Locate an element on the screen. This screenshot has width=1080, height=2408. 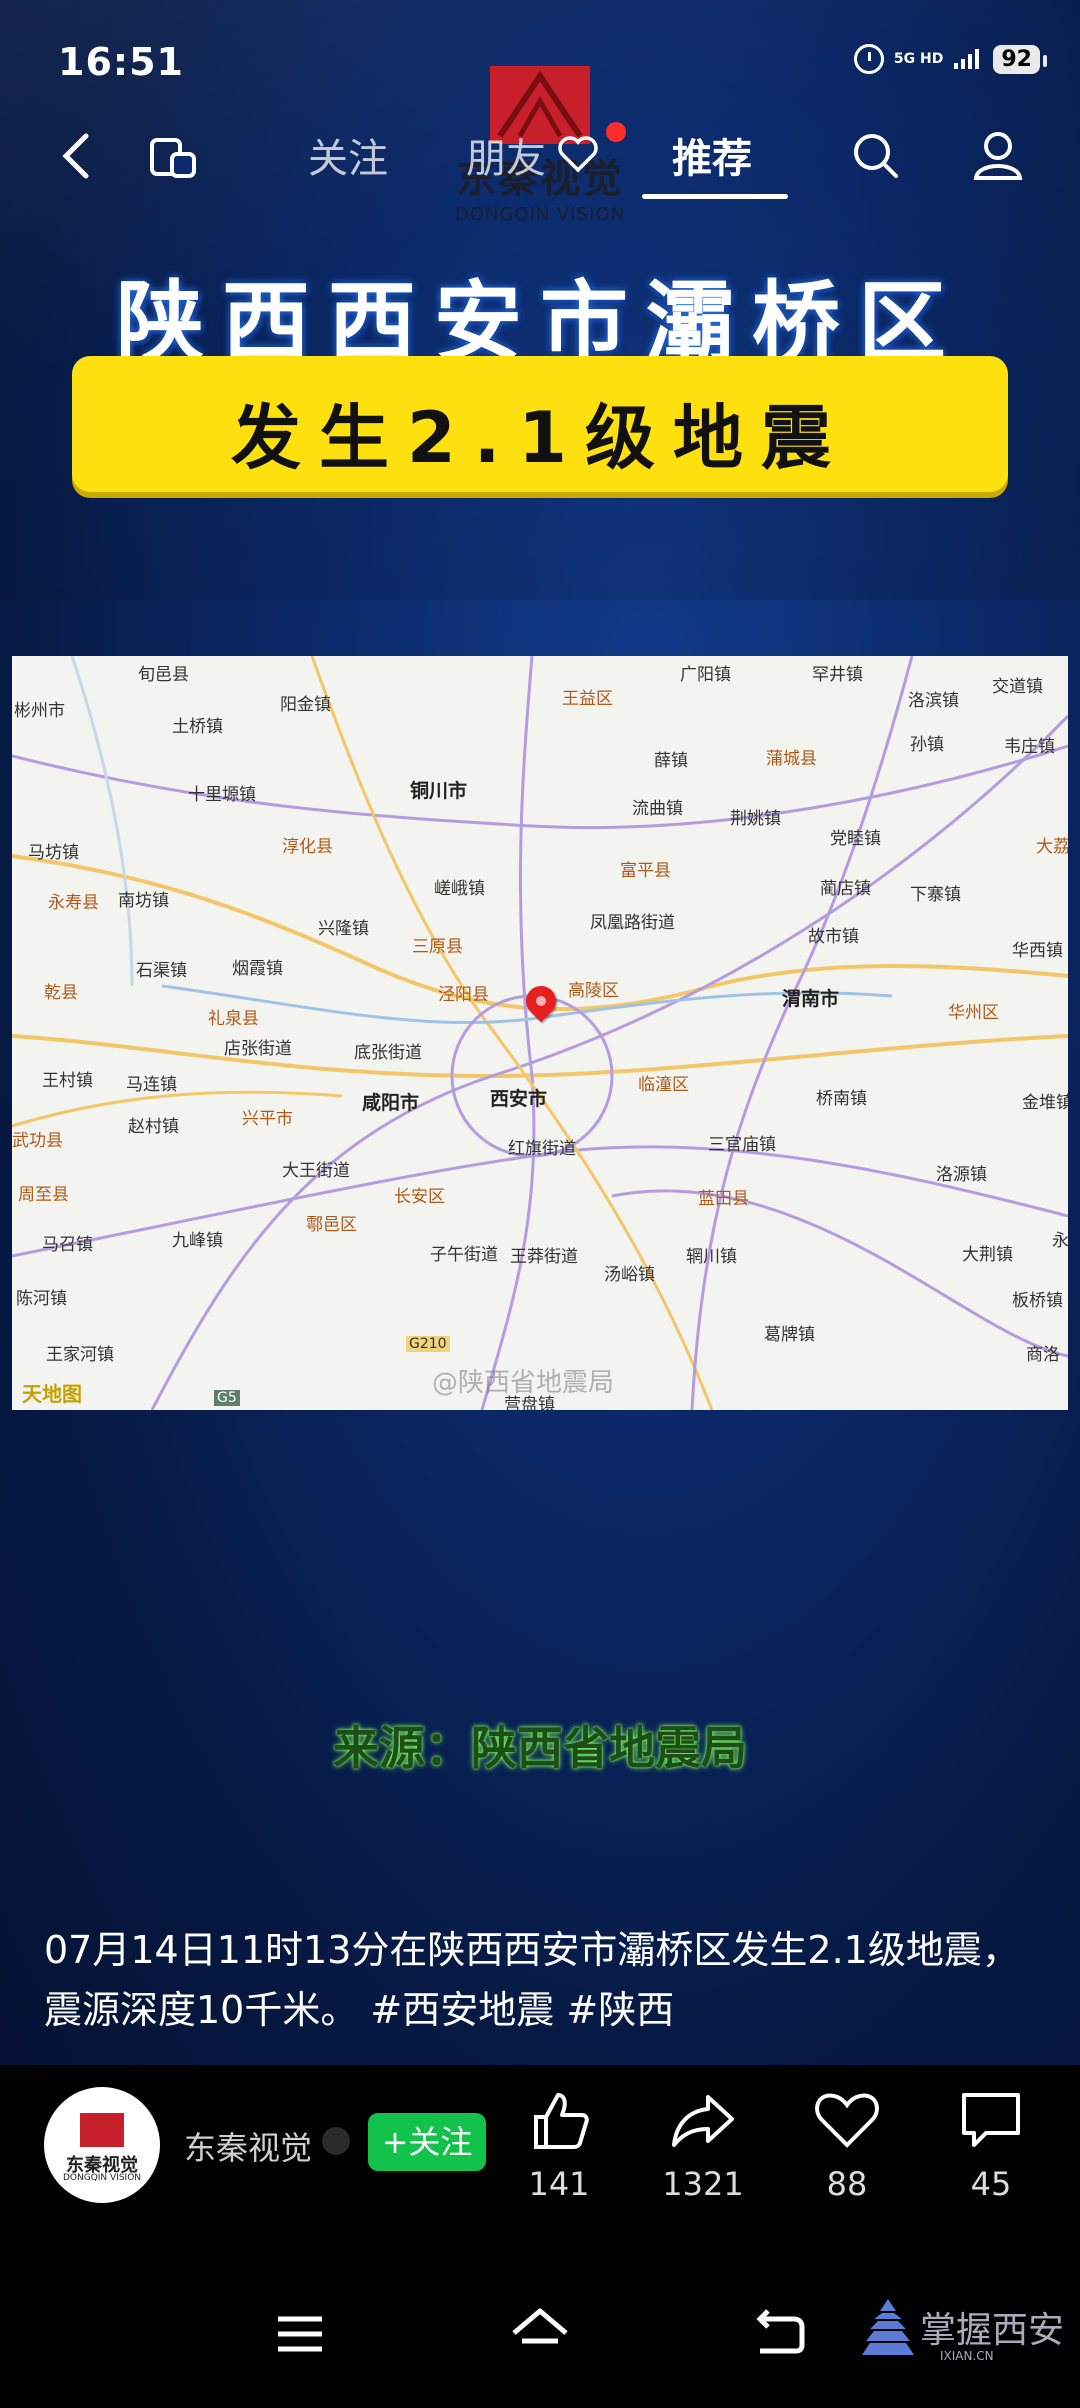
map-label: 兴平市 is located at coordinates (267, 1119).